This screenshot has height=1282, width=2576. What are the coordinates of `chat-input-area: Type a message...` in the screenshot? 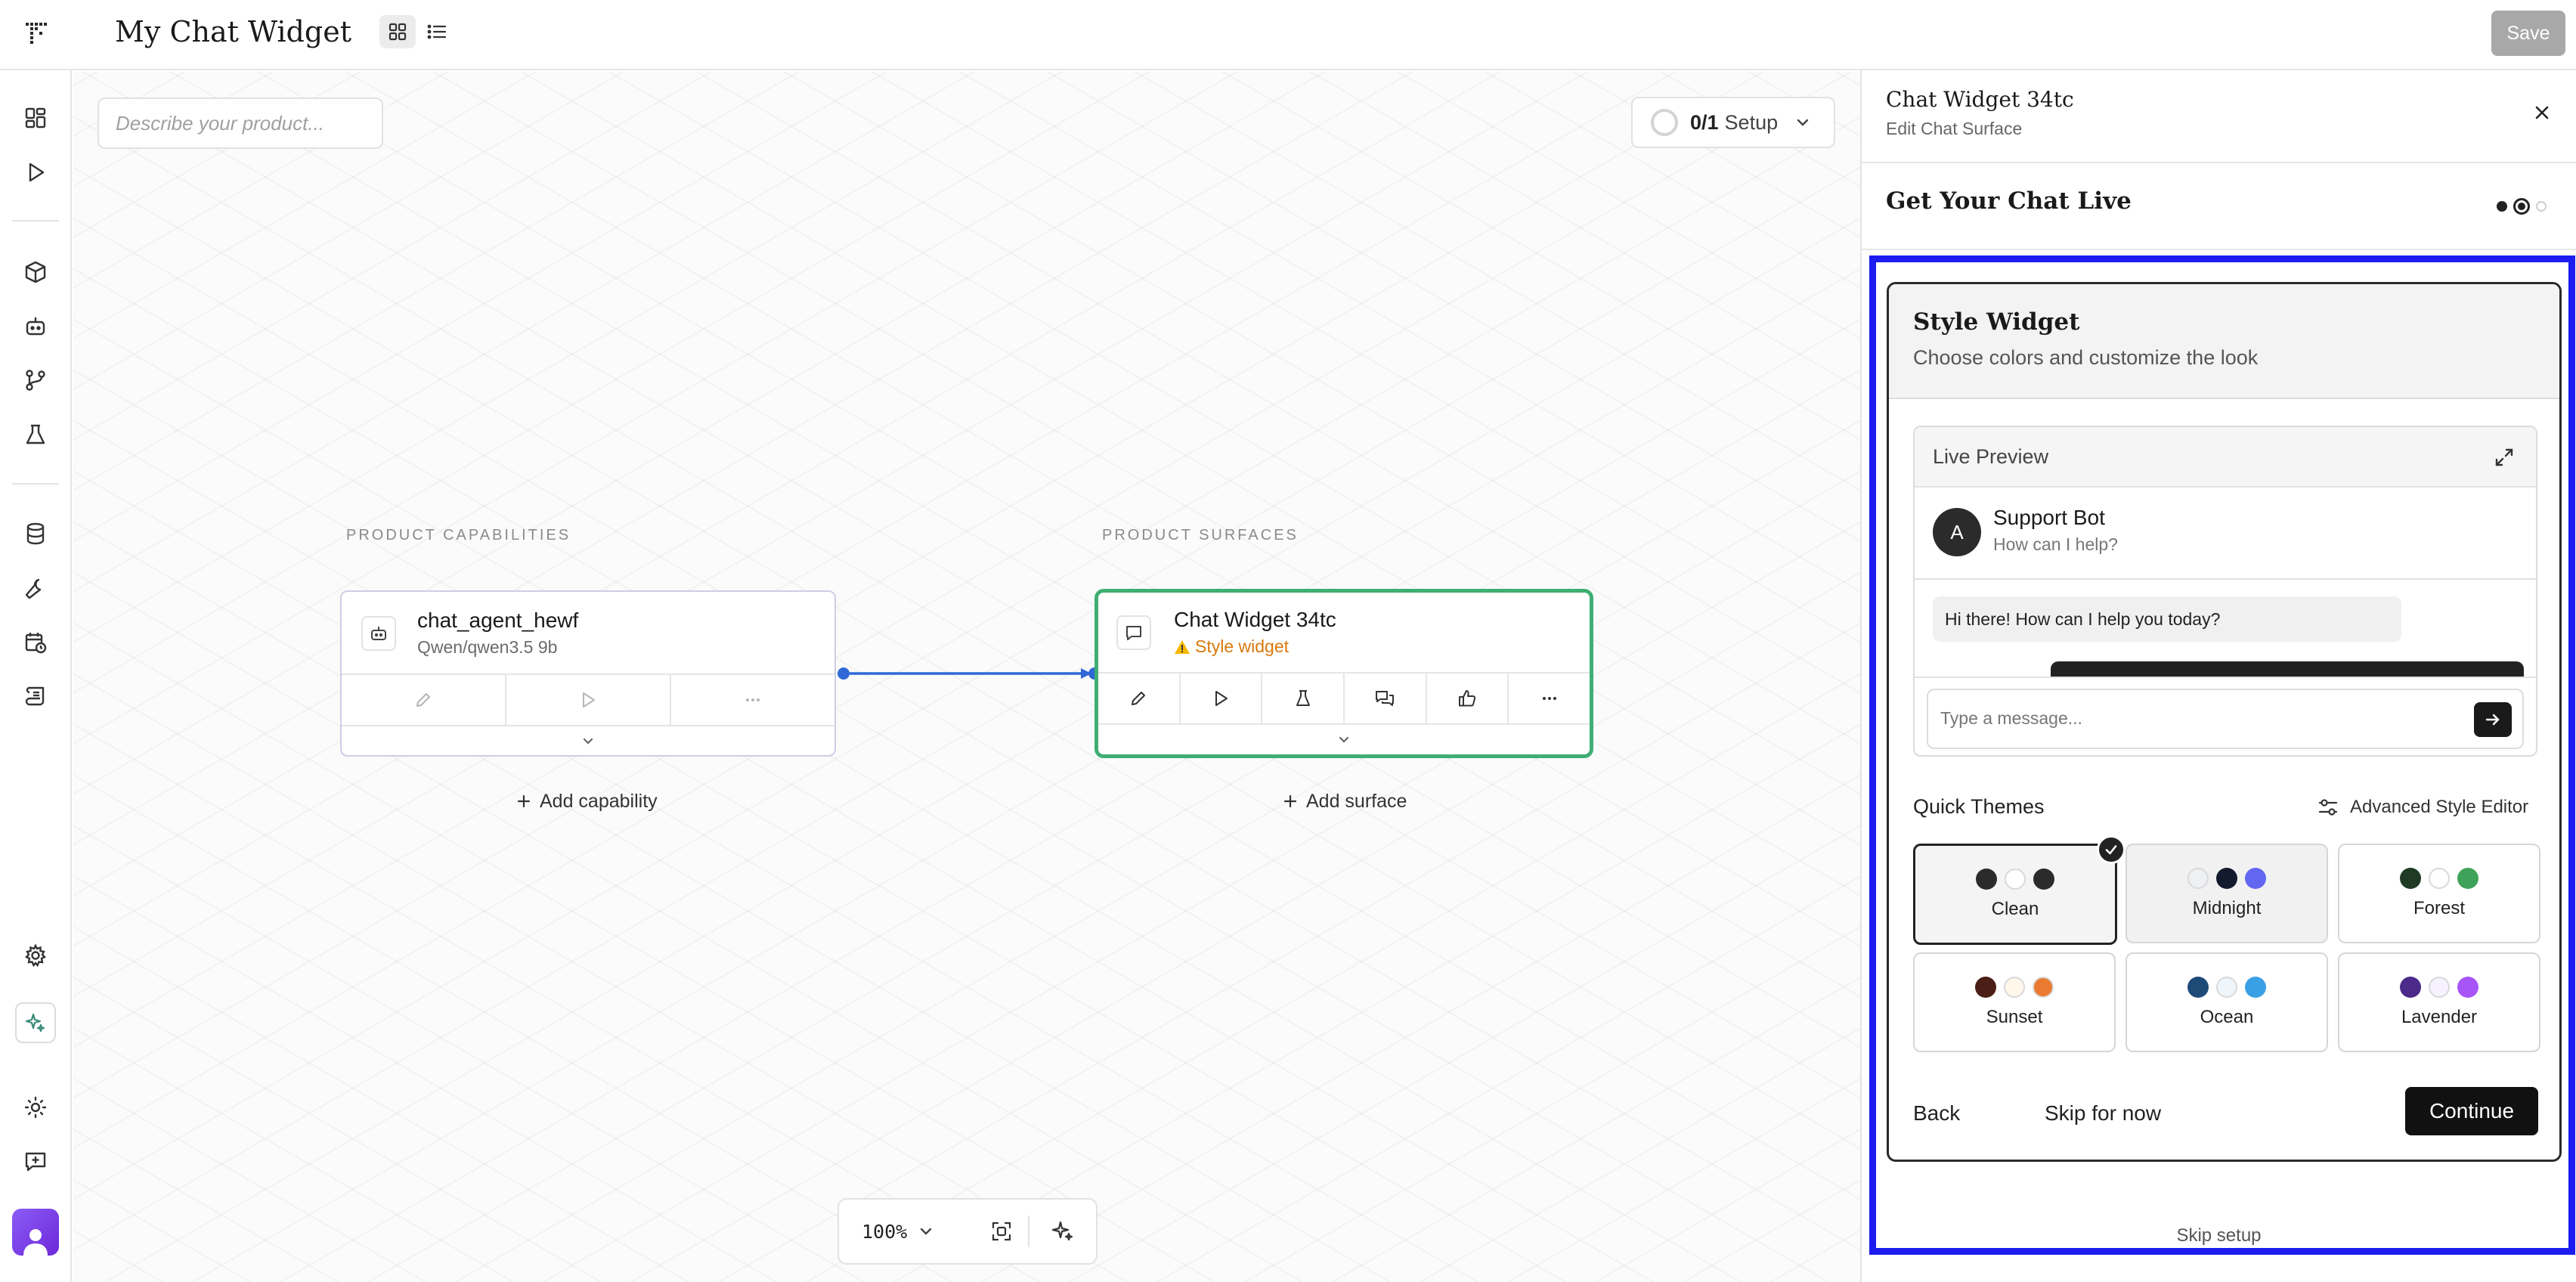 It's located at (2225, 716).